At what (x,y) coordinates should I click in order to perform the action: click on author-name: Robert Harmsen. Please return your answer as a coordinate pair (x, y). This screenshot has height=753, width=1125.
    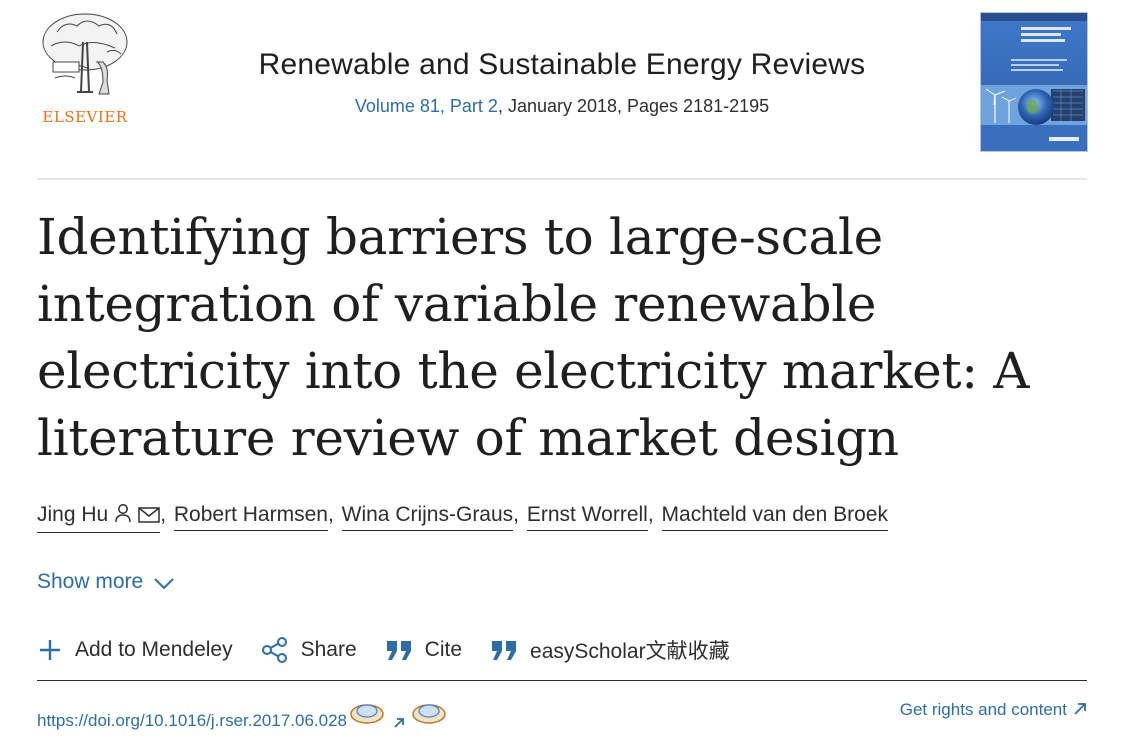
    Looking at the image, I should click on (250, 514).